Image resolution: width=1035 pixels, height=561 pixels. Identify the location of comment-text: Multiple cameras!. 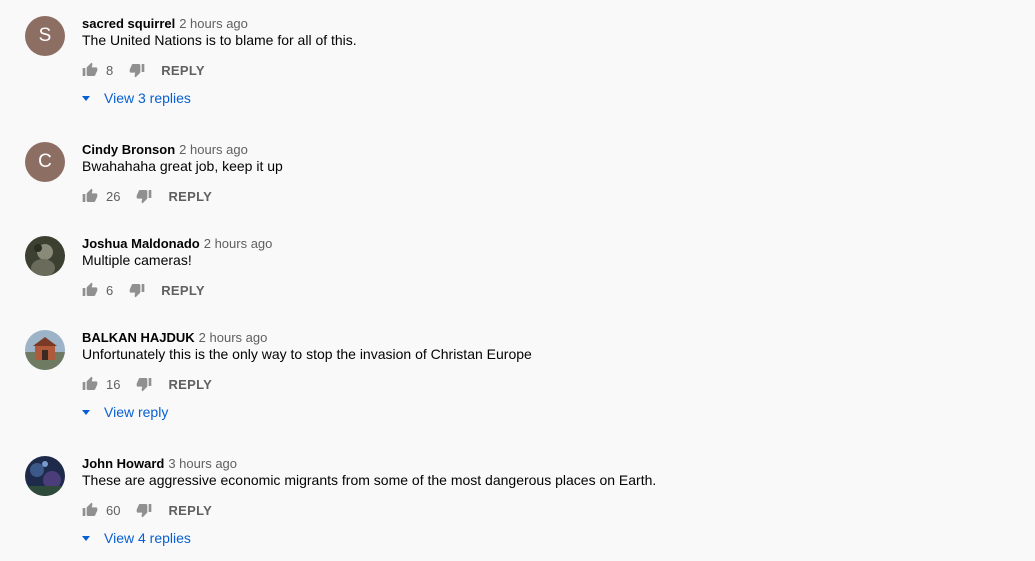
(137, 260).